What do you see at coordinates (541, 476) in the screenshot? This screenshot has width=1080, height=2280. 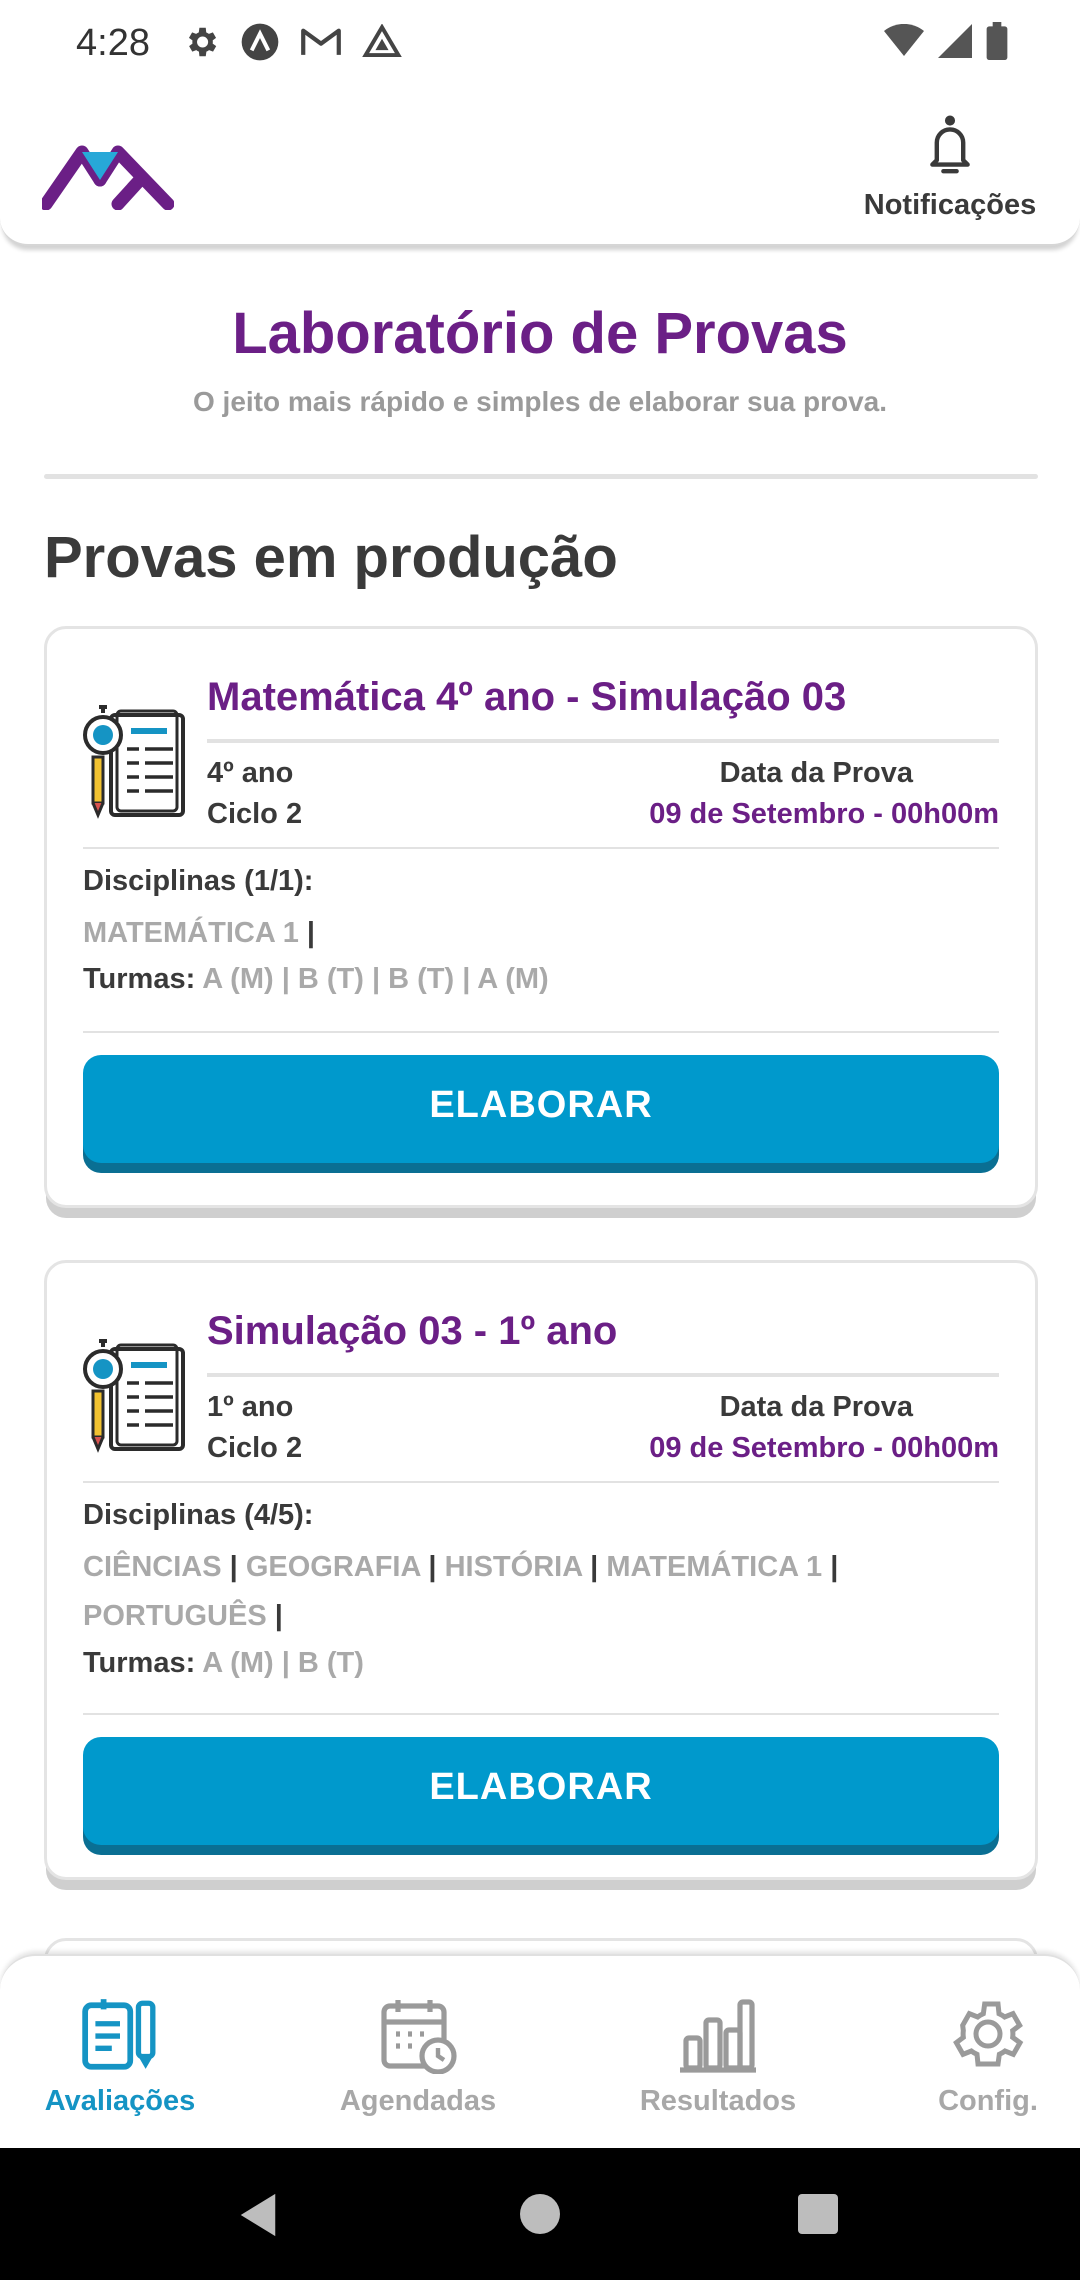 I see `hero-divider` at bounding box center [541, 476].